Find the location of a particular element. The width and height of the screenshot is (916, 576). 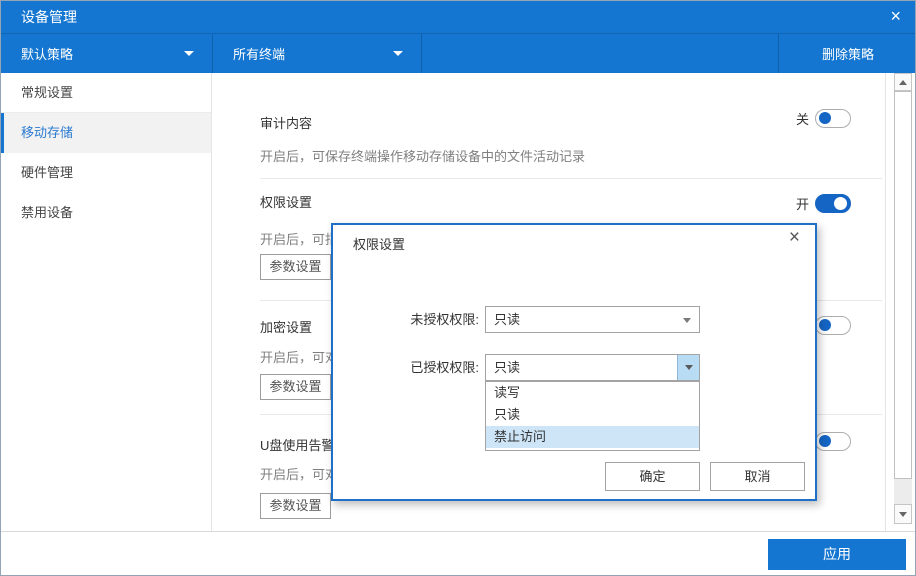

arrow-down-icon is located at coordinates (903, 514).